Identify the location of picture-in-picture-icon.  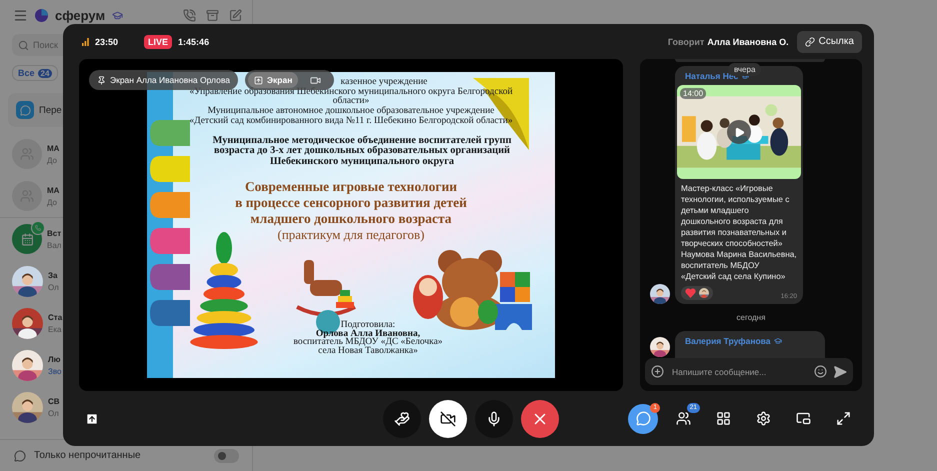
(803, 418).